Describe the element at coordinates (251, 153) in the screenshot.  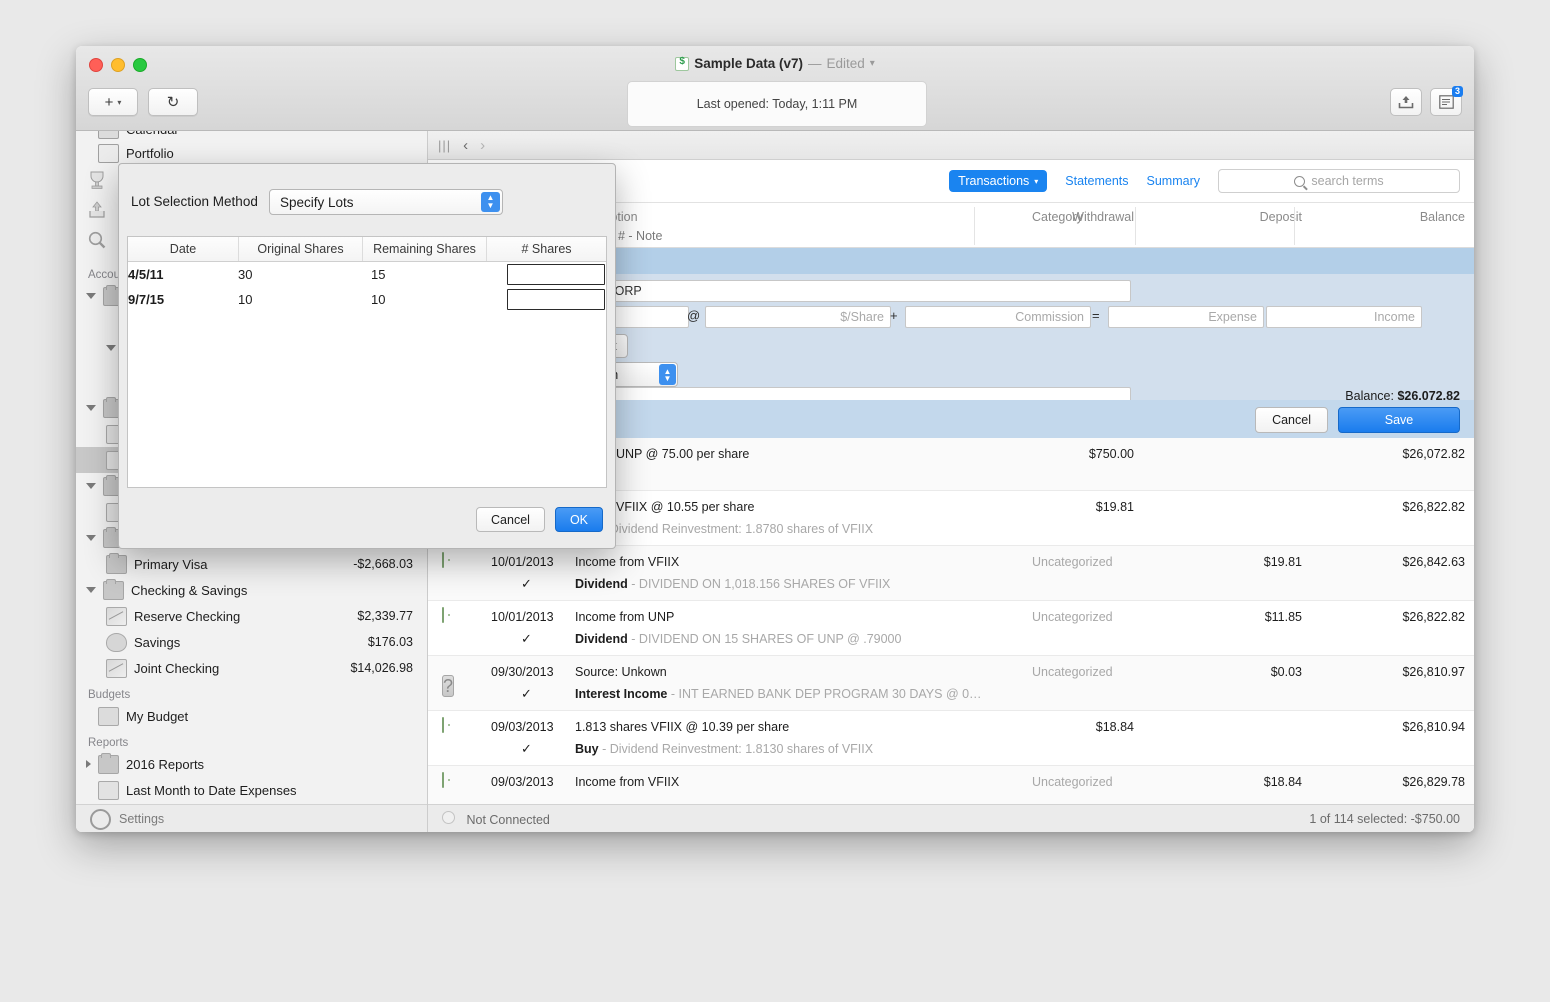
I see `sidebar-item-portfolio: Portfolio` at that location.